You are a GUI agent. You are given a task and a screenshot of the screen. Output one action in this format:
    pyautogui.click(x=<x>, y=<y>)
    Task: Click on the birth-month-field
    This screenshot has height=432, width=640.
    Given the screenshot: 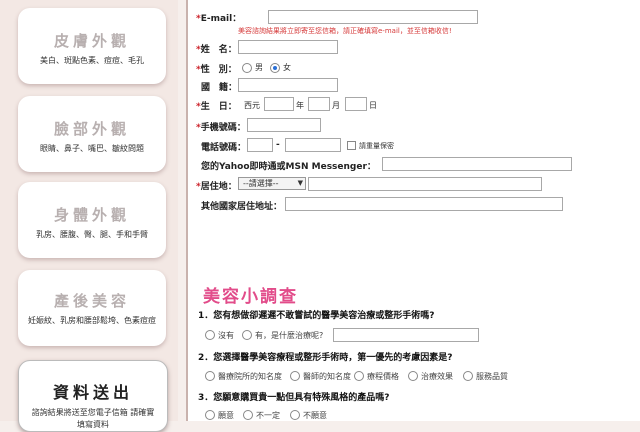 What is the action you would take?
    pyautogui.click(x=319, y=104)
    